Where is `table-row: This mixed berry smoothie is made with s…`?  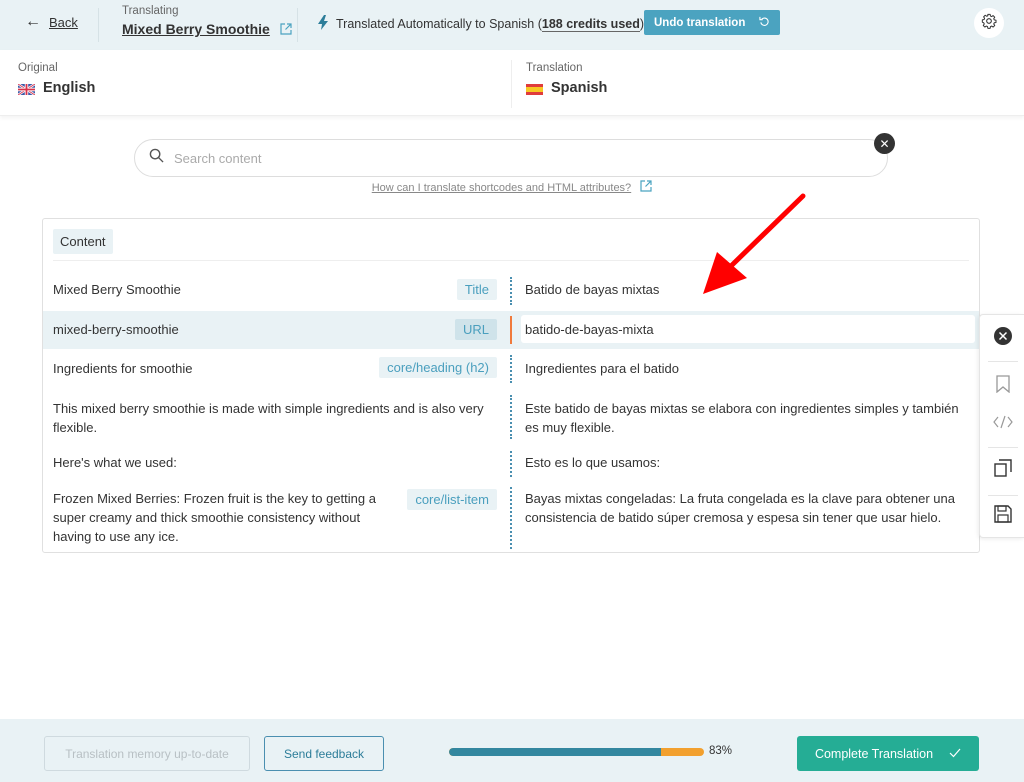
table-row: This mixed berry smoothie is made with s… is located at coordinates (511, 416).